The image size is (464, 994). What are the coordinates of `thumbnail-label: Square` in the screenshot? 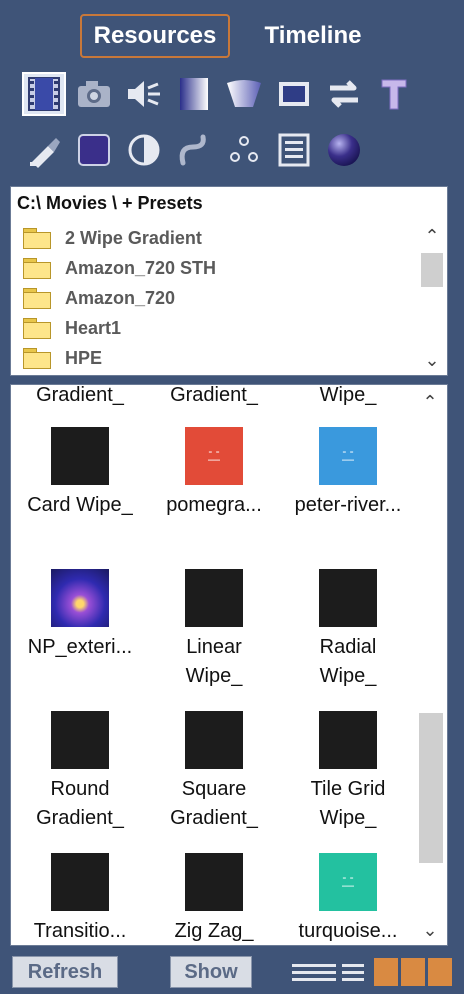 It's located at (214, 789).